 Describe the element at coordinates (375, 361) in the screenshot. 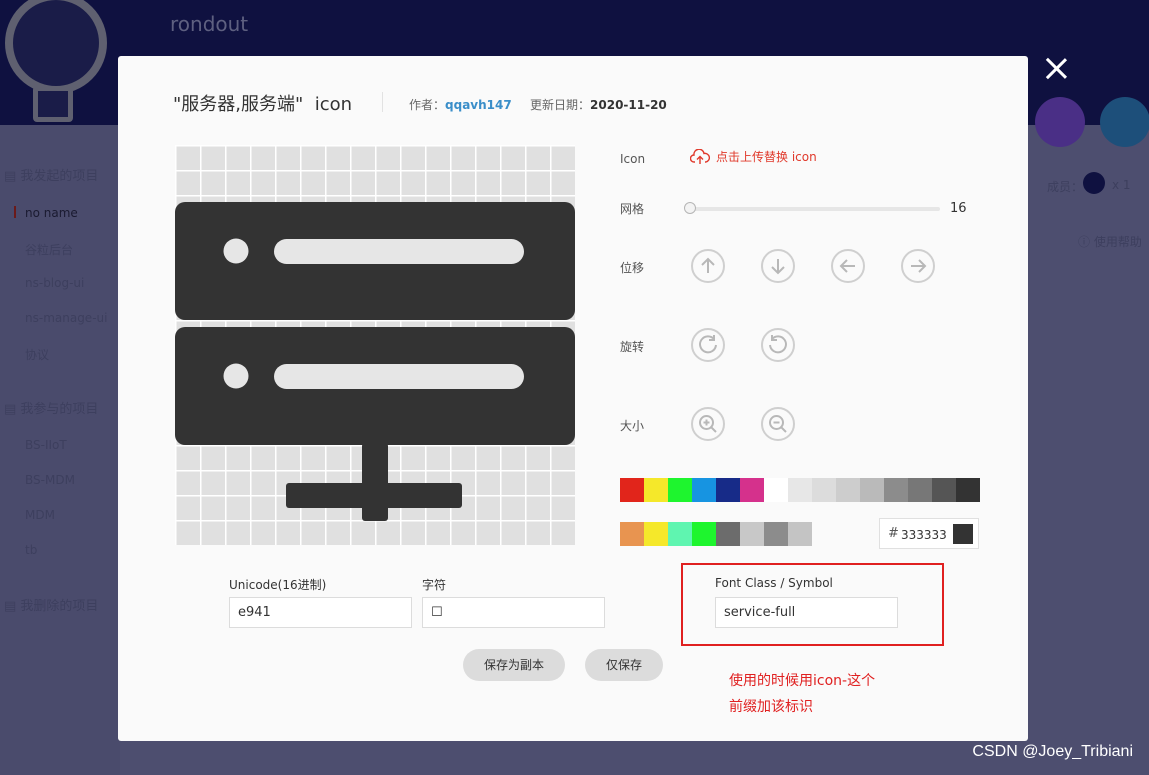

I see `server-icon` at that location.